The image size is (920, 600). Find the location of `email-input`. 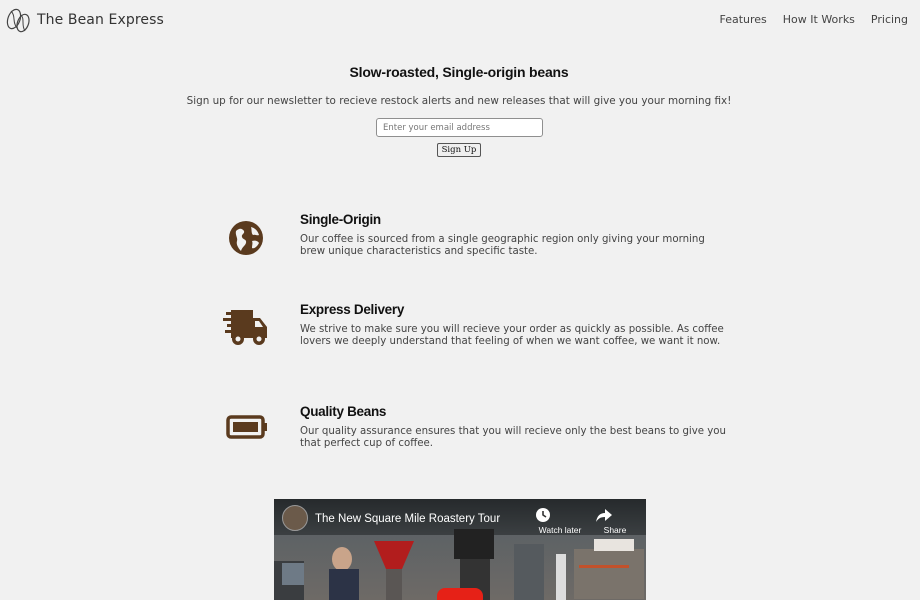

email-input is located at coordinates (459, 127).